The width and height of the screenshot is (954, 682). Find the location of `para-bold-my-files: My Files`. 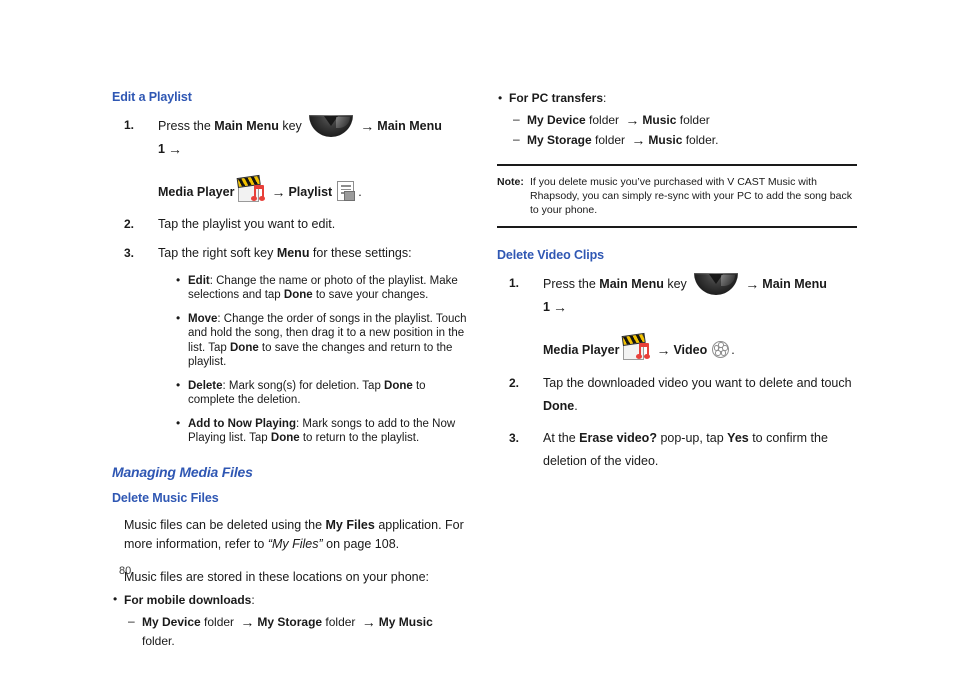

para-bold-my-files: My Files is located at coordinates (350, 524).